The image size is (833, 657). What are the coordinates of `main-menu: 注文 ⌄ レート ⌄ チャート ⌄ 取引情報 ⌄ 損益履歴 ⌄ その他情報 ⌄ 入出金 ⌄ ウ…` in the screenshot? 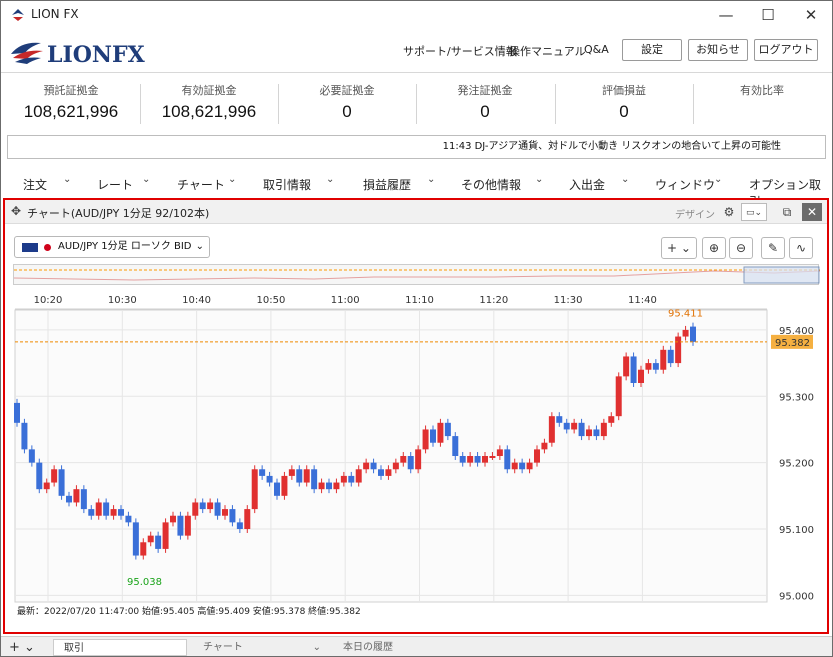 It's located at (416, 190).